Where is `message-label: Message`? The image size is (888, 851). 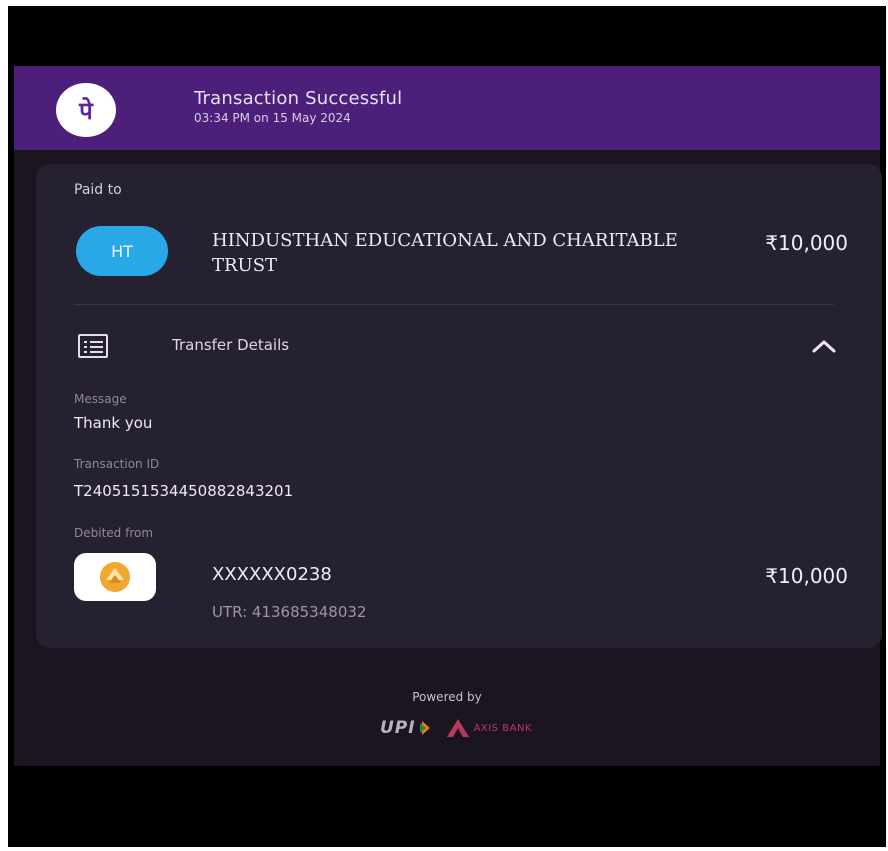 message-label: Message is located at coordinates (100, 399).